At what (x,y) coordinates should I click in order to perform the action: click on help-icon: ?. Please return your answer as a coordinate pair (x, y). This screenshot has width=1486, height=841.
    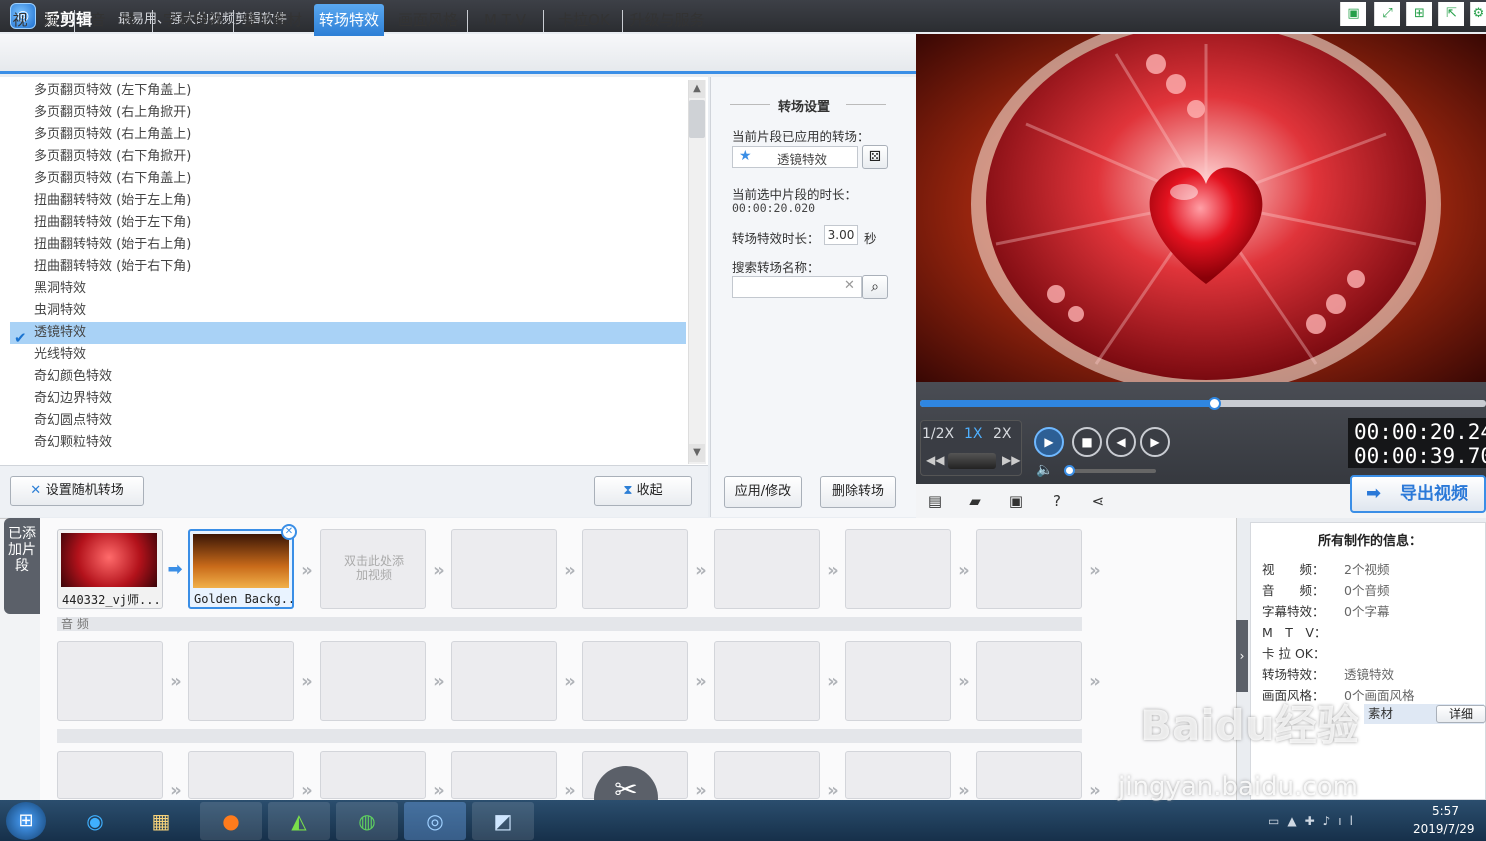
    Looking at the image, I should click on (1057, 501).